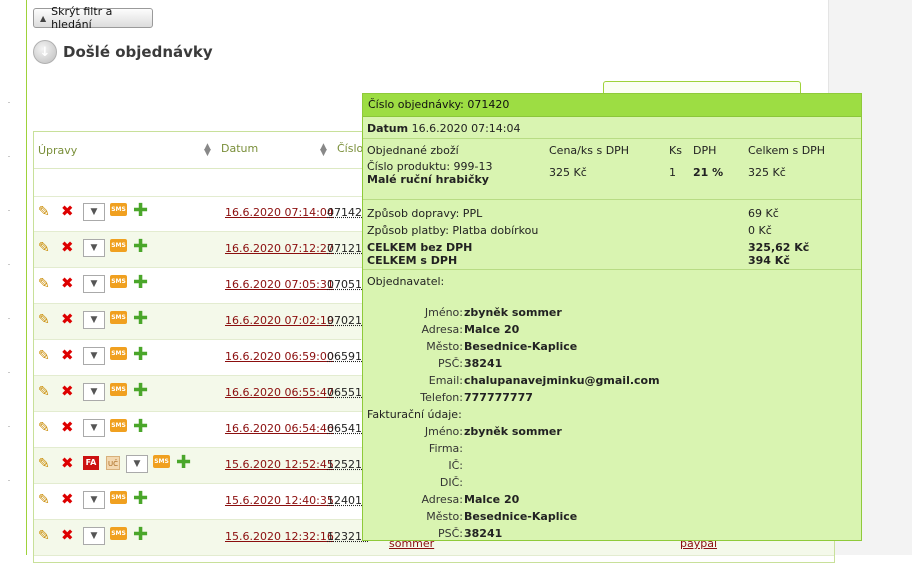 The width and height of the screenshot is (912, 563). I want to click on shipping-label: Způsob dopravy: PPL, so click(425, 213).